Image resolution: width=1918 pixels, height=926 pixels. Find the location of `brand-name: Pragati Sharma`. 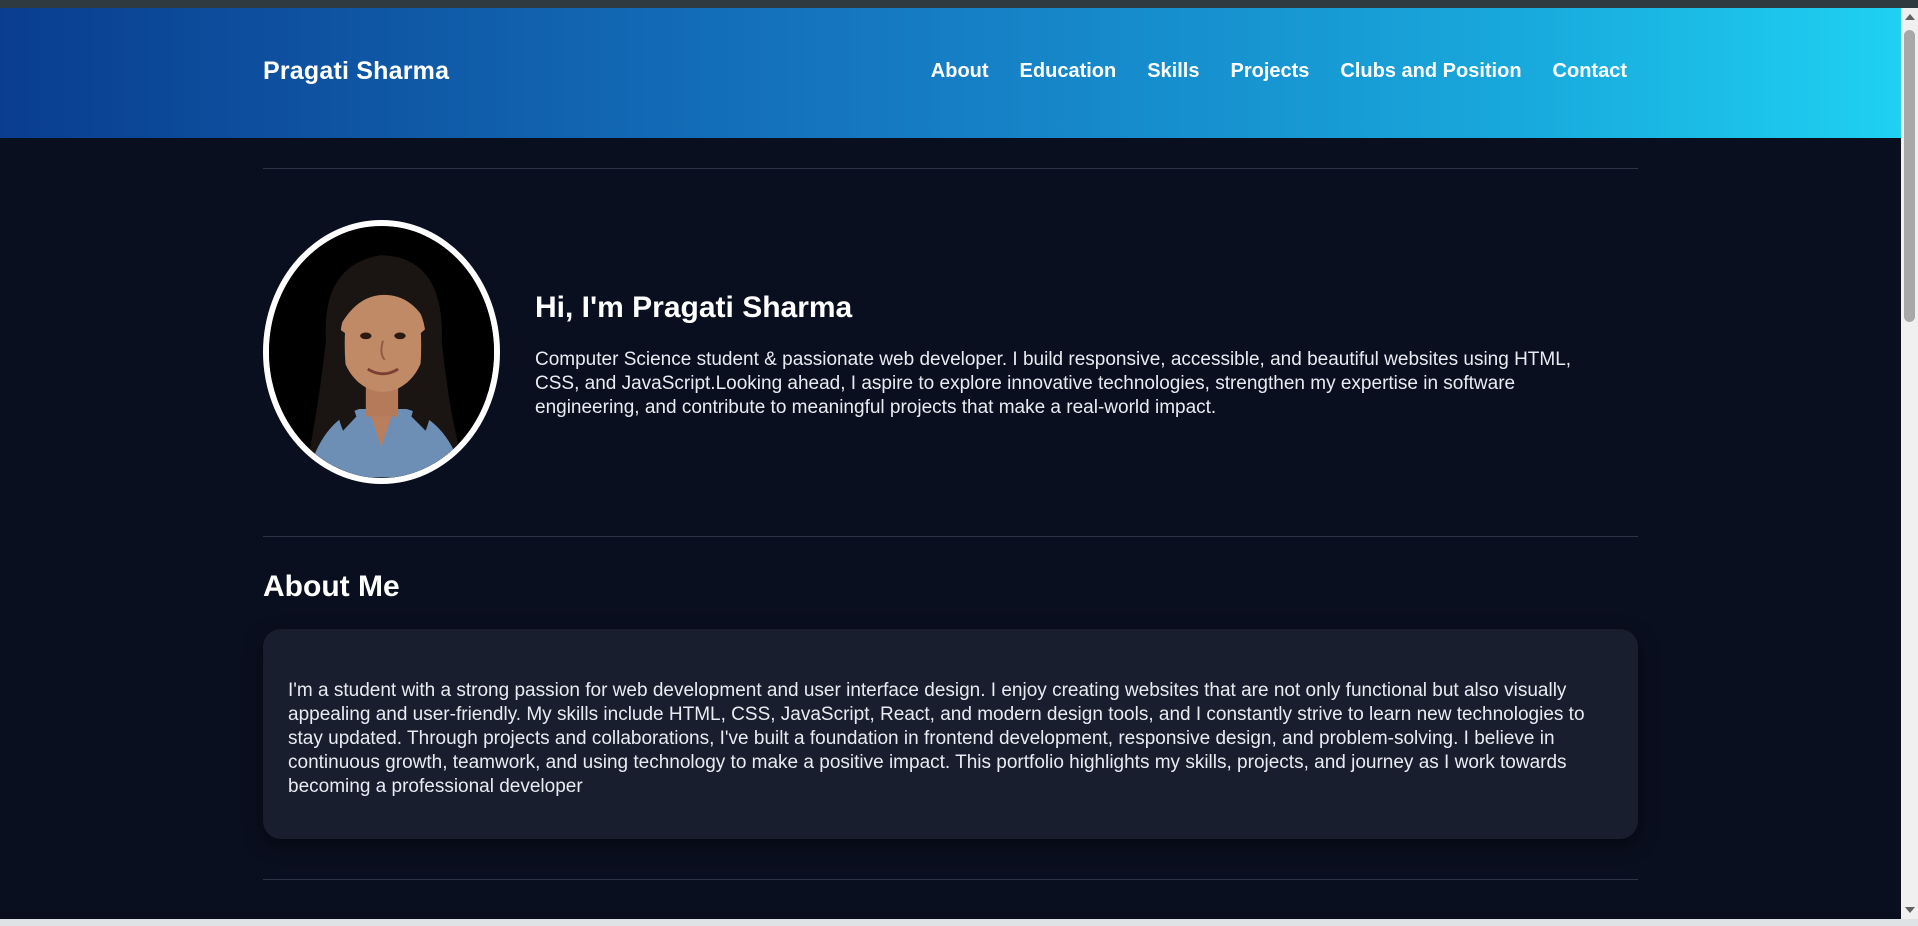

brand-name: Pragati Sharma is located at coordinates (356, 71).